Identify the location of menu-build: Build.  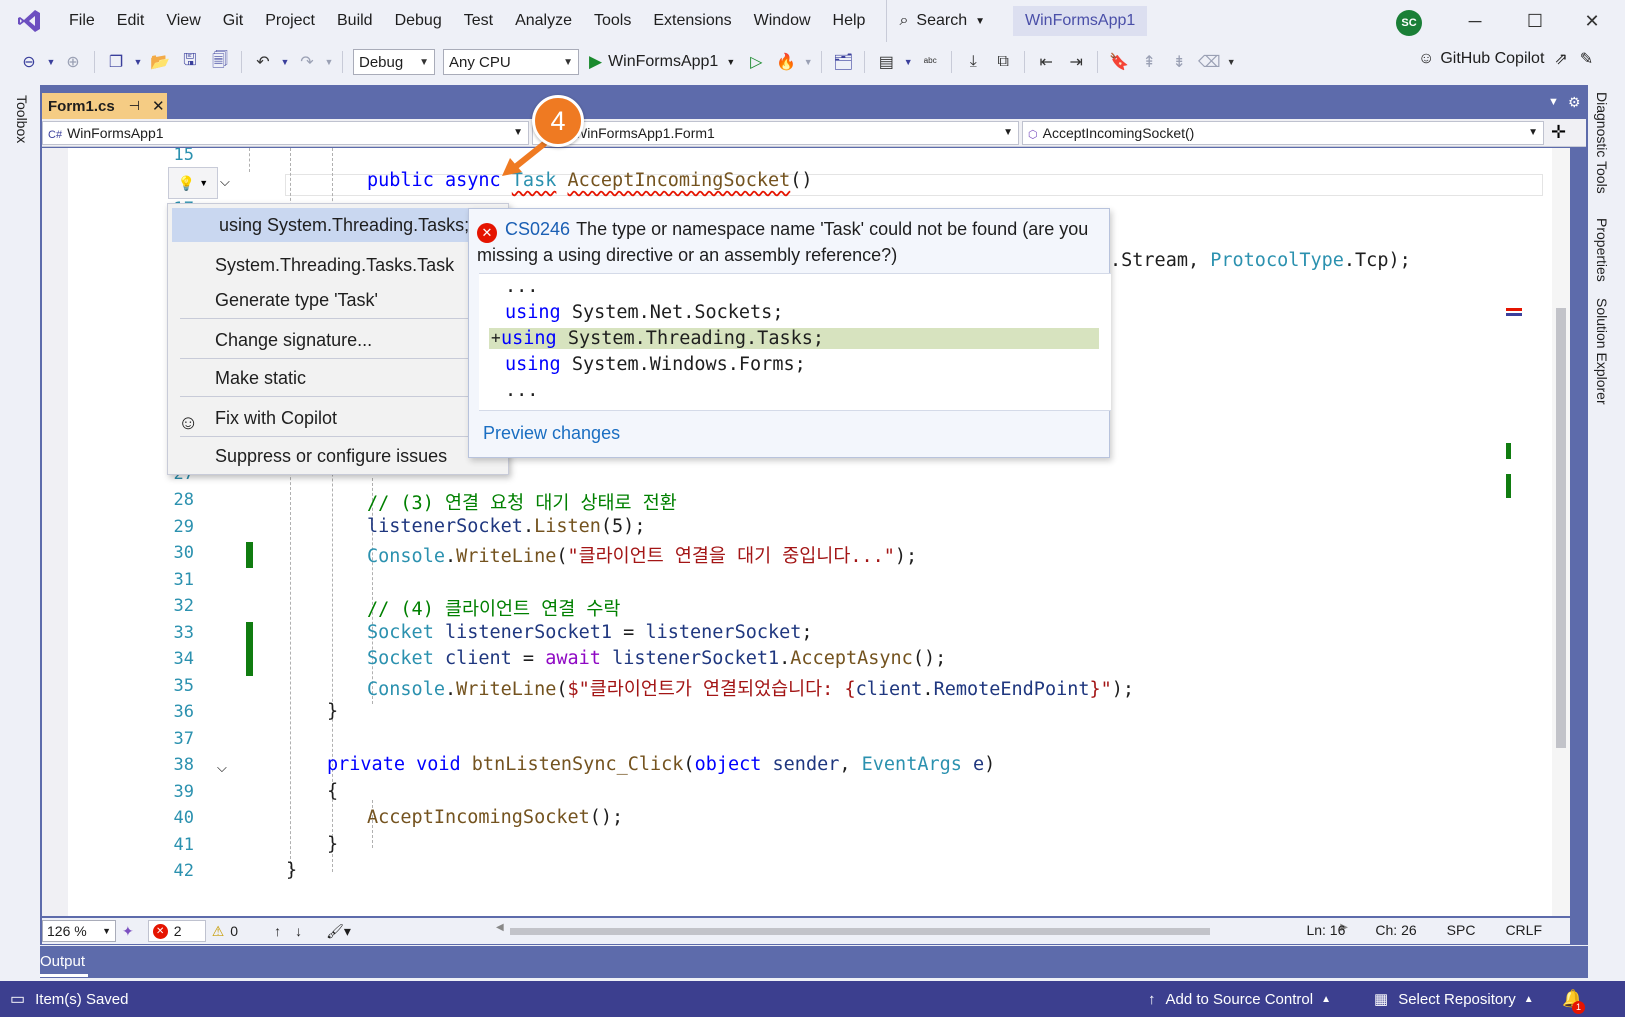
(355, 21).